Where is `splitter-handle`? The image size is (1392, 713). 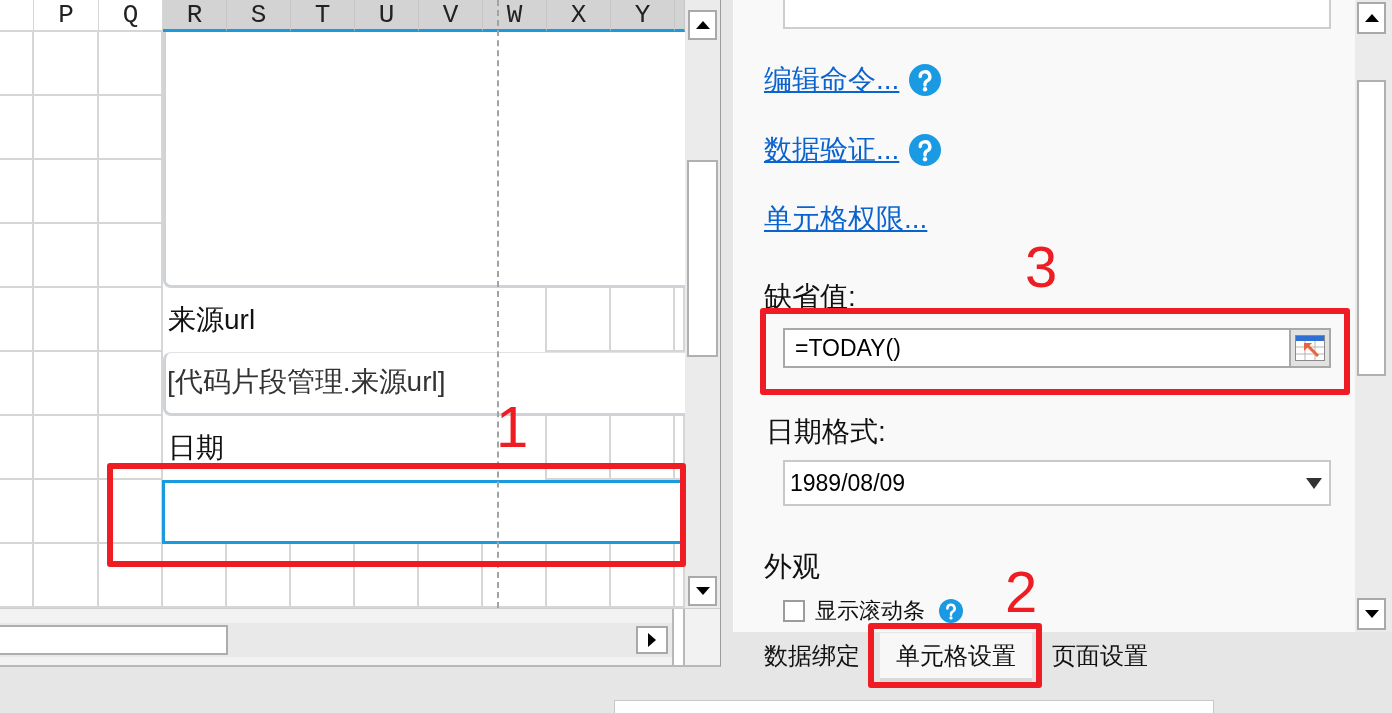 splitter-handle is located at coordinates (678, 637).